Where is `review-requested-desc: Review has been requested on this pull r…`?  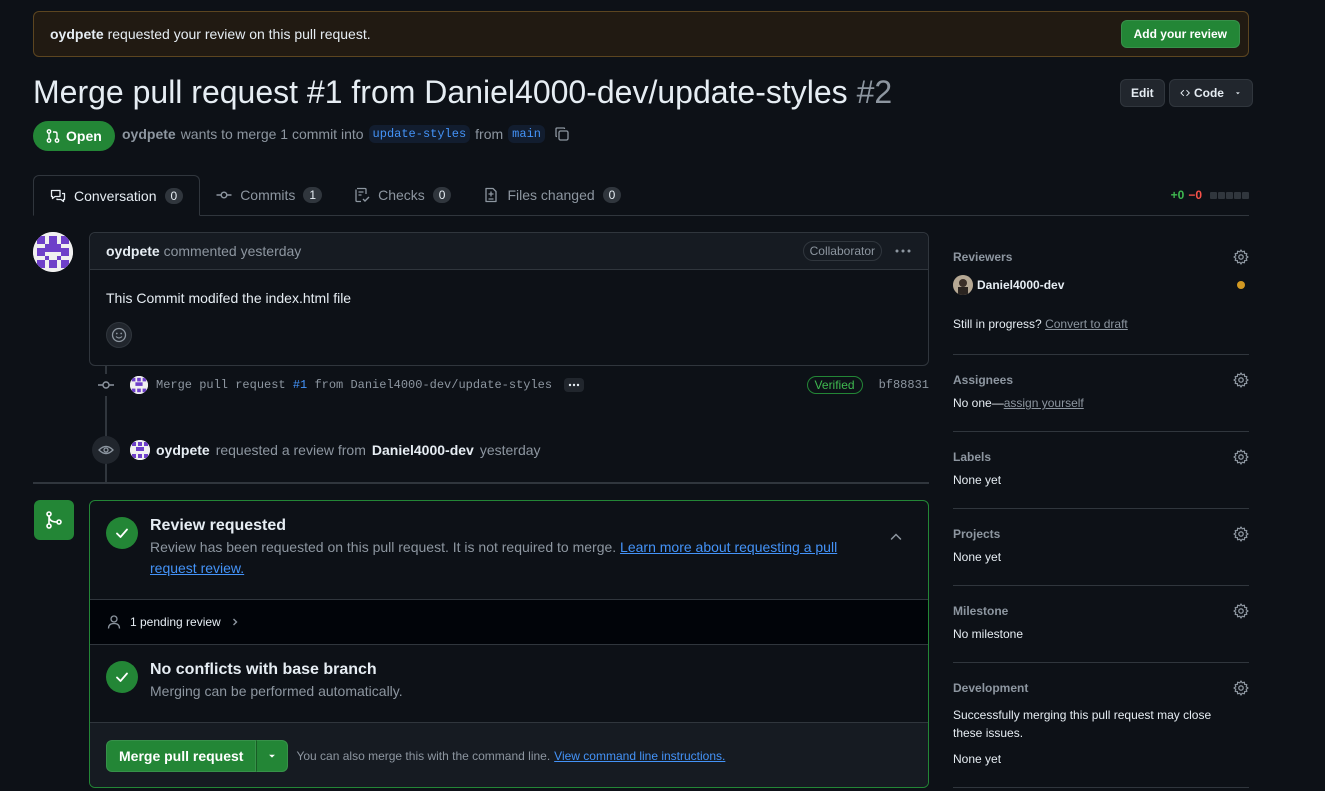 review-requested-desc: Review has been requested on this pull r… is located at coordinates (513, 558).